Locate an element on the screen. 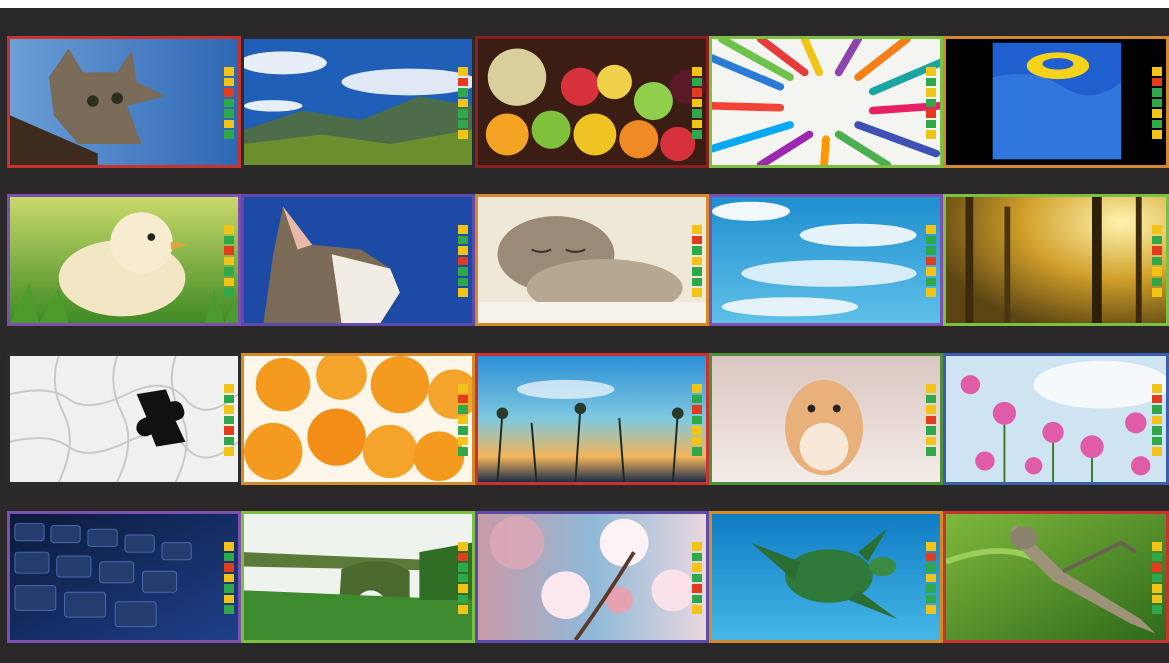  sea-turtle-image is located at coordinates (826, 577).